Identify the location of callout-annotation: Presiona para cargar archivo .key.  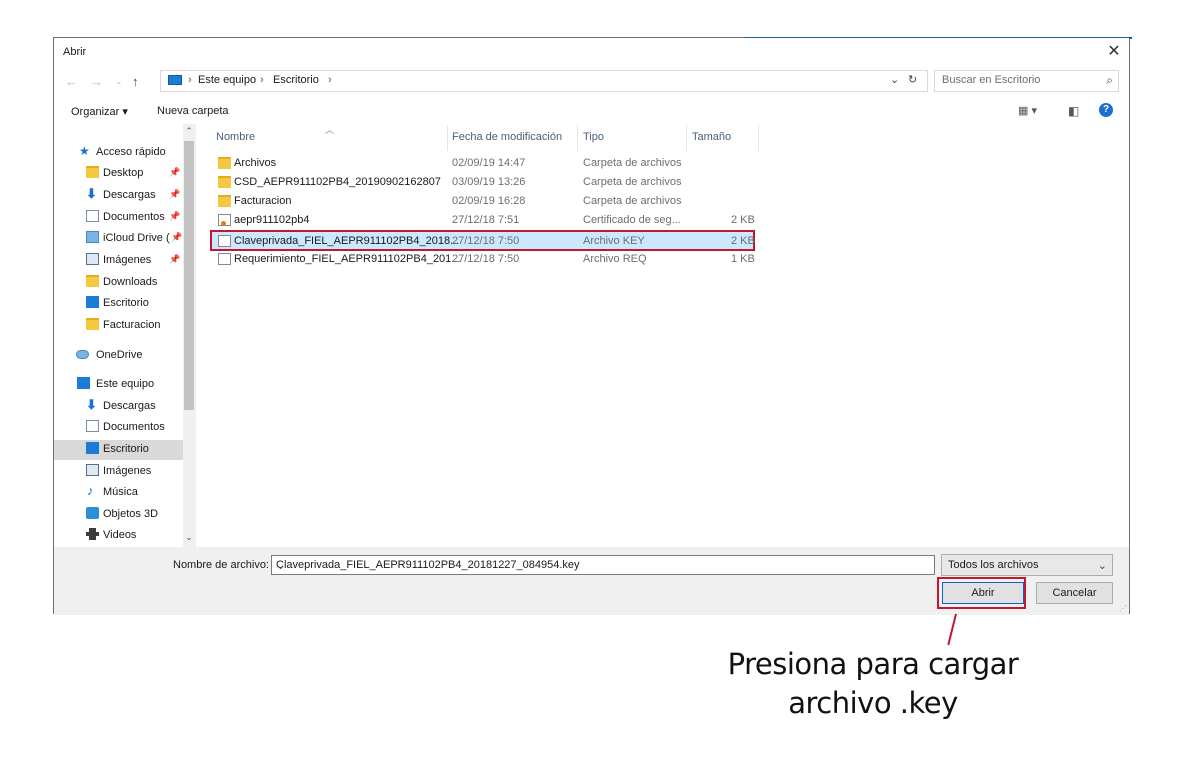
(873, 684).